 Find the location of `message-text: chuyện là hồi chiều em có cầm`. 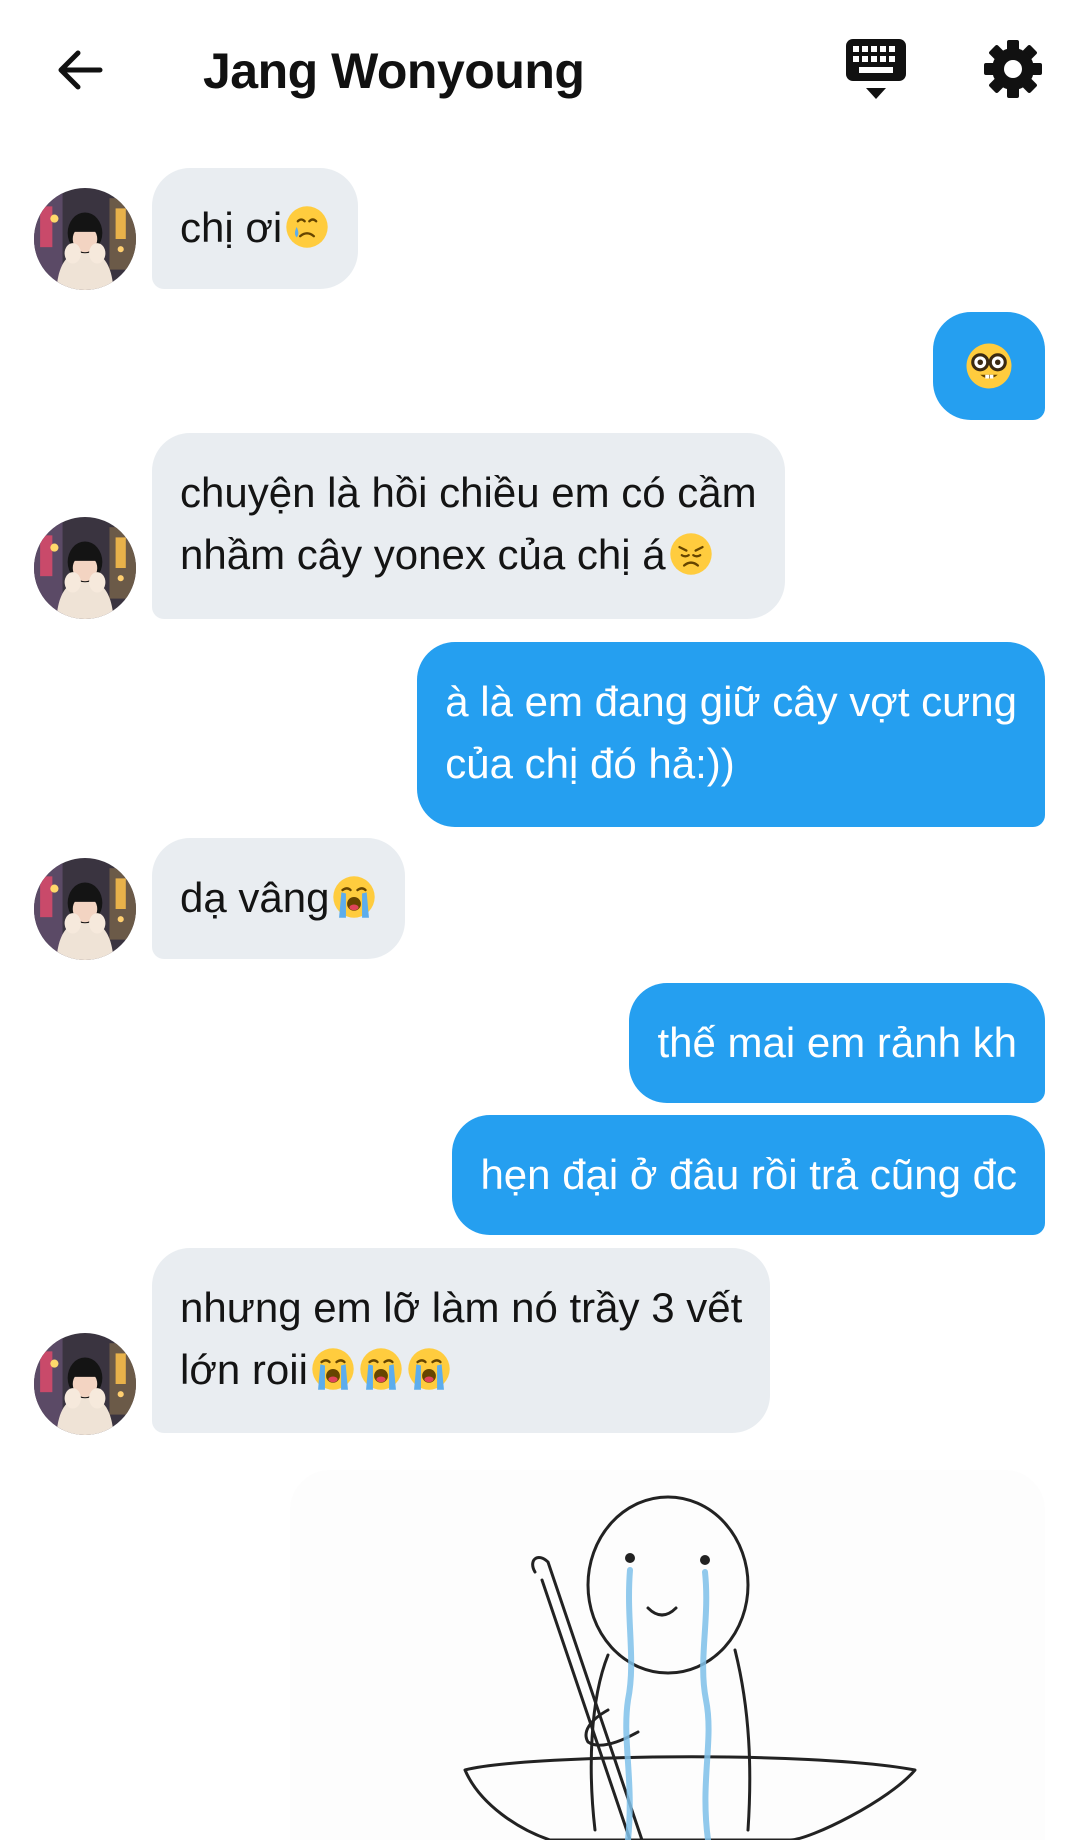

message-text: chuyện là hồi chiều em có cầm is located at coordinates (468, 492).